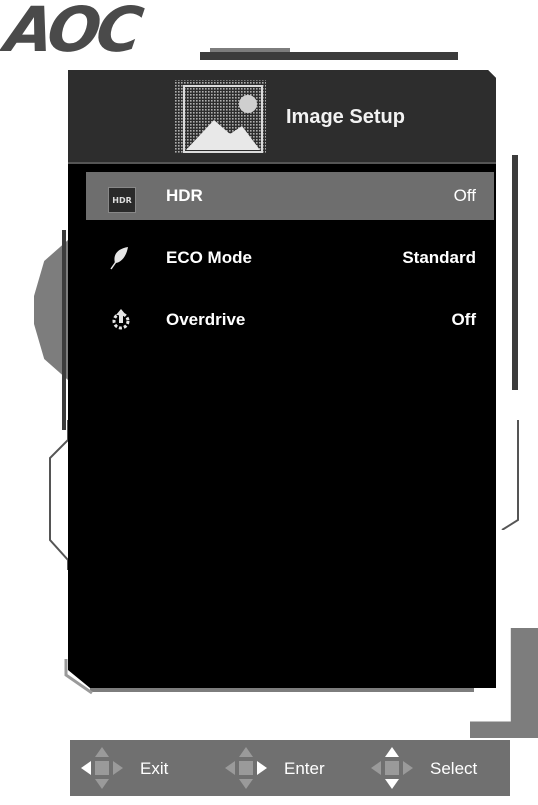  I want to click on nav-exit: Exit, so click(146, 768).